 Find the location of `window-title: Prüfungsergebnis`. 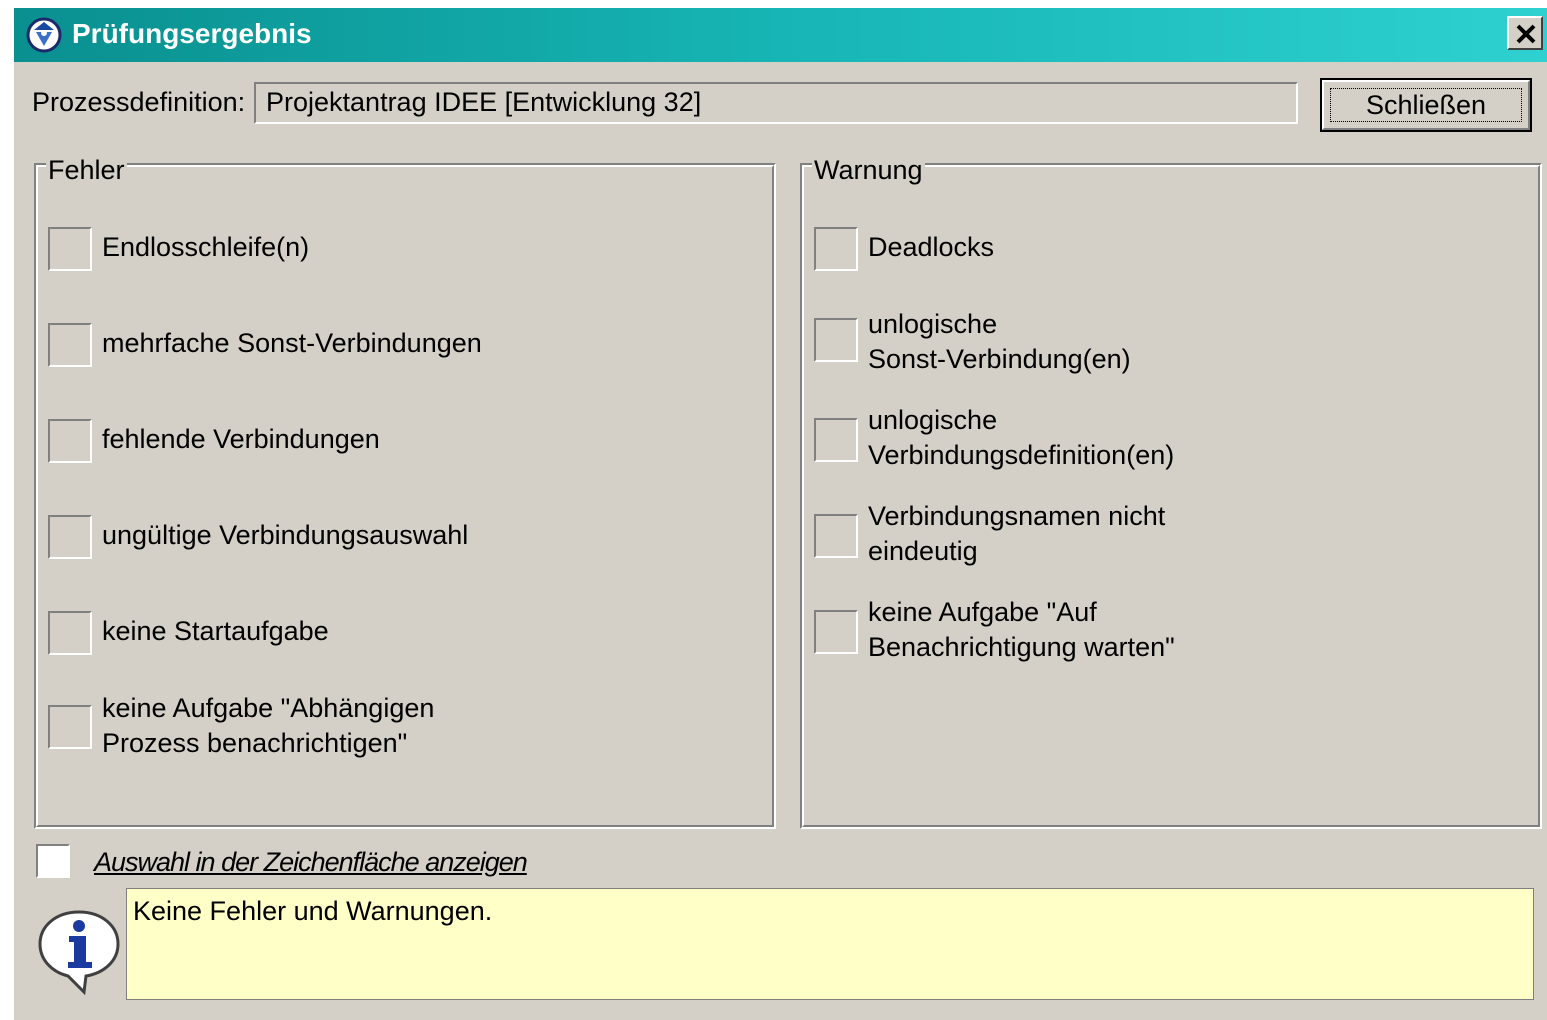

window-title: Prüfungsergebnis is located at coordinates (192, 33).